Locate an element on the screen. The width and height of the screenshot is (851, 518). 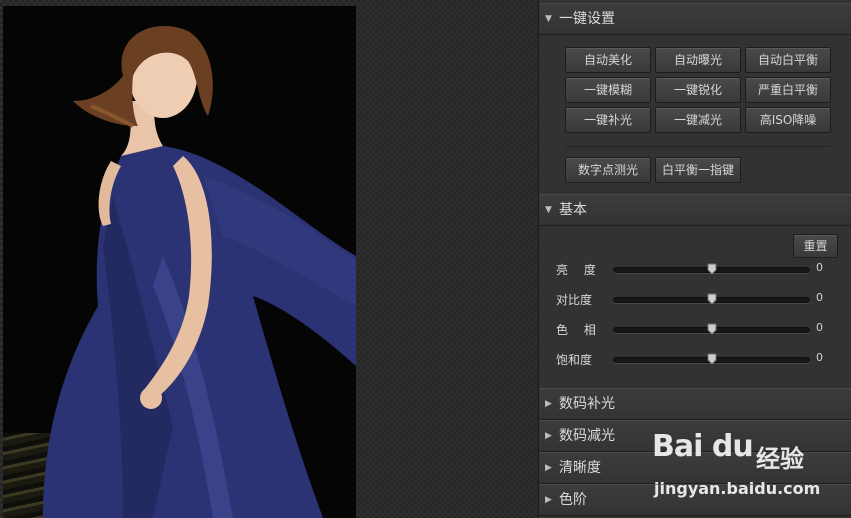
auto-beautify-button: 自动美化 is located at coordinates (608, 60).